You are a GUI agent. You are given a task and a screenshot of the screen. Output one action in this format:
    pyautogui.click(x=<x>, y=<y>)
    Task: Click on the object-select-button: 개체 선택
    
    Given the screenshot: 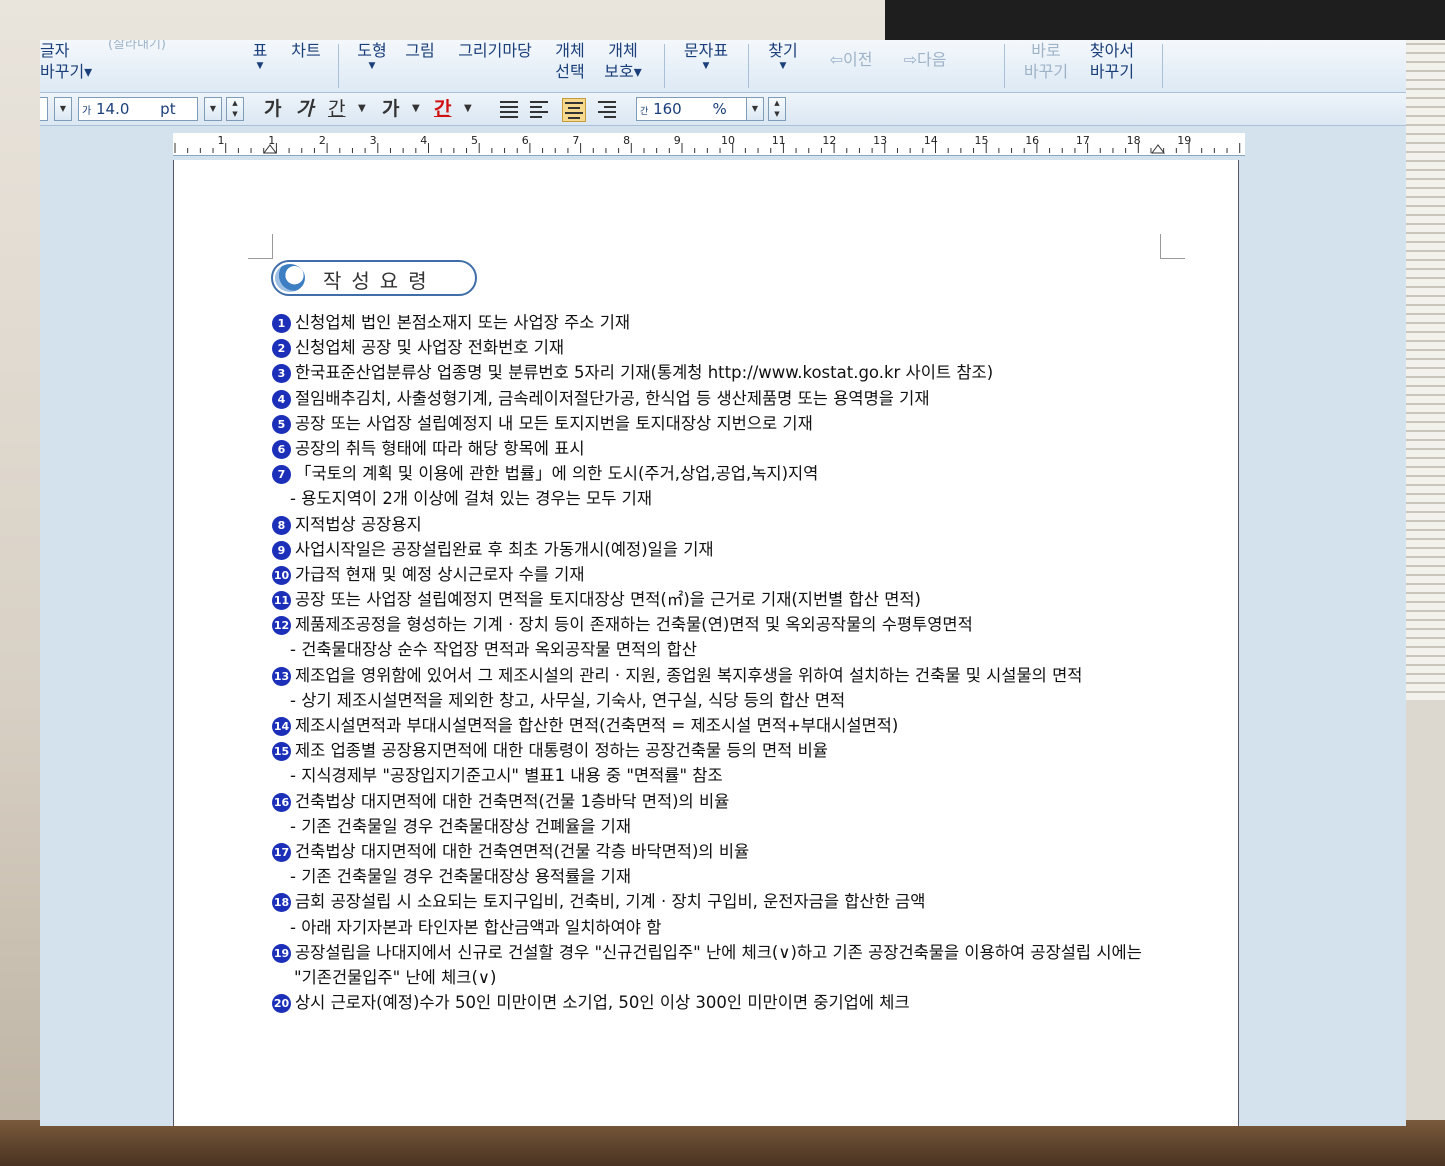 What is the action you would take?
    pyautogui.click(x=570, y=66)
    